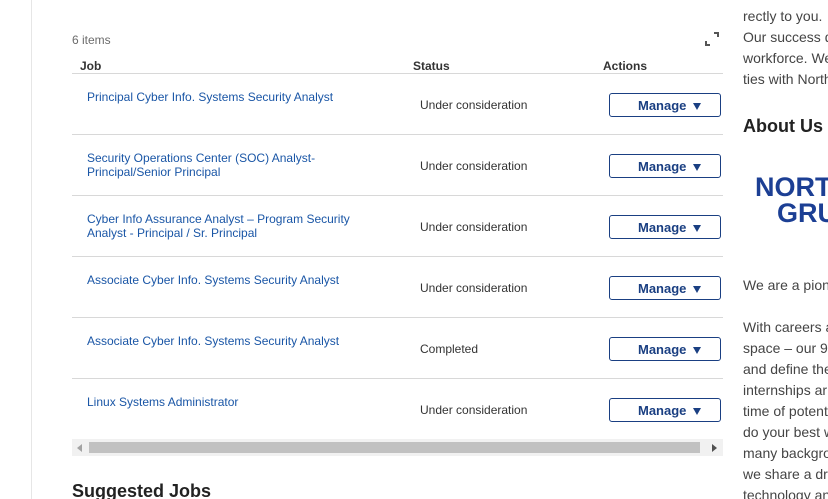  What do you see at coordinates (785, 411) in the screenshot?
I see `sidebar-text-line: time of potent` at bounding box center [785, 411].